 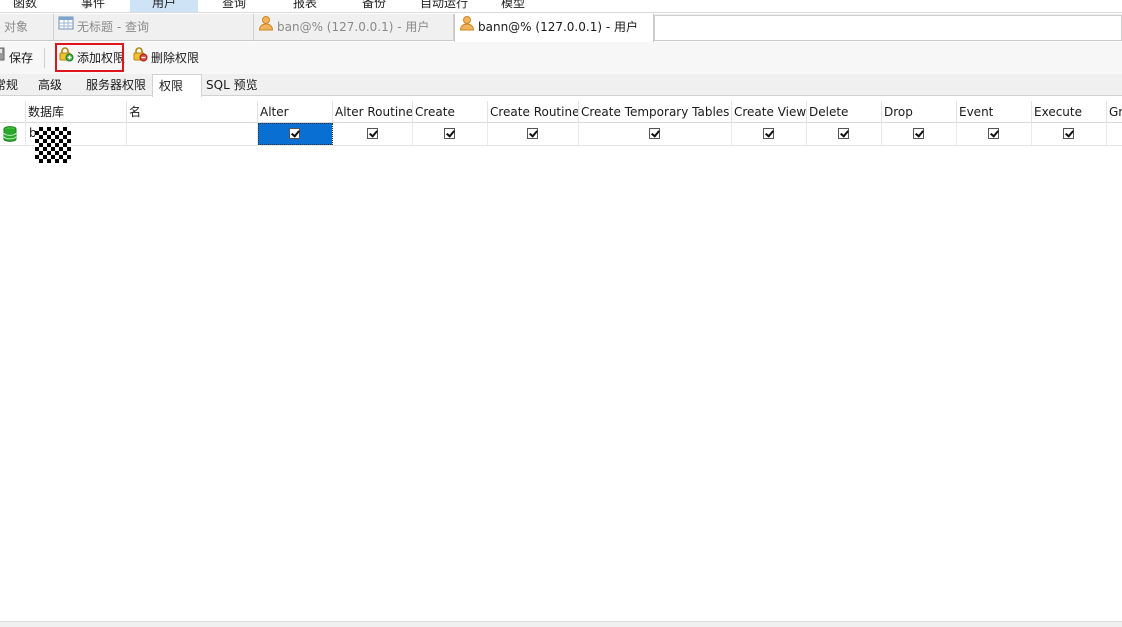 What do you see at coordinates (1114, 112) in the screenshot?
I see `column-header-grant: Gr` at bounding box center [1114, 112].